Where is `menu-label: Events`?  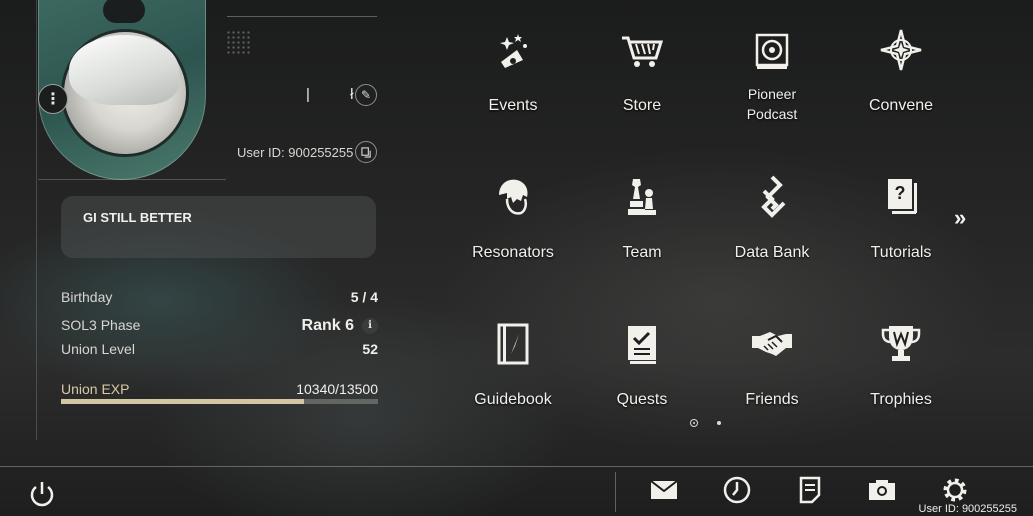
menu-label: Events is located at coordinates (513, 105).